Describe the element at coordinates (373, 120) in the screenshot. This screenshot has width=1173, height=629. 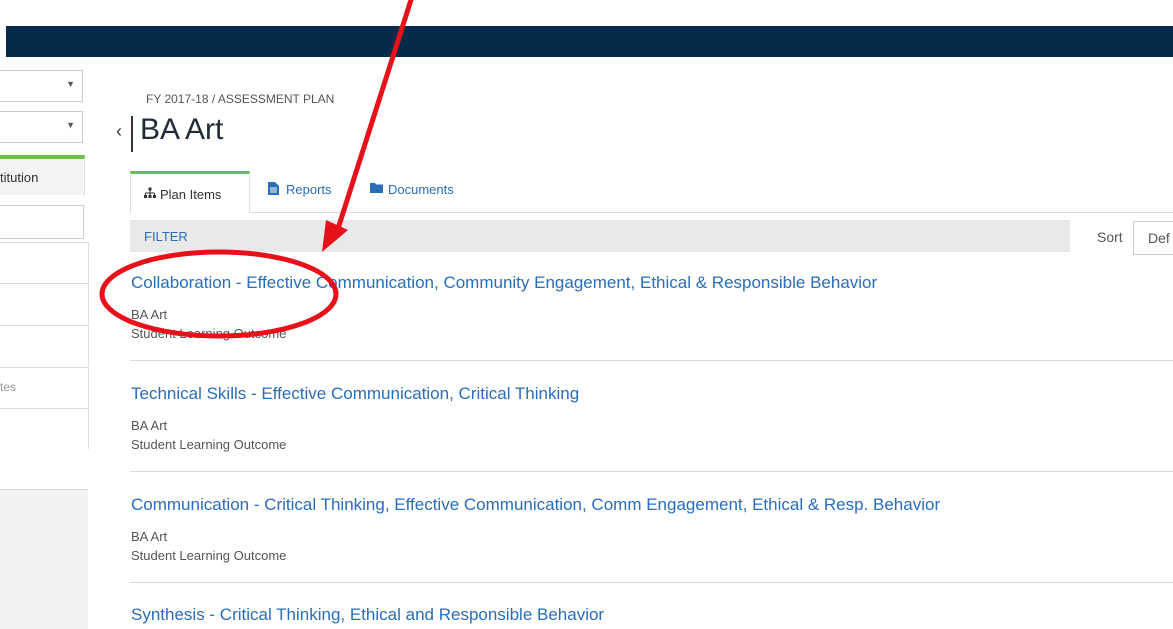
I see `annotation-arrow-shaft` at that location.